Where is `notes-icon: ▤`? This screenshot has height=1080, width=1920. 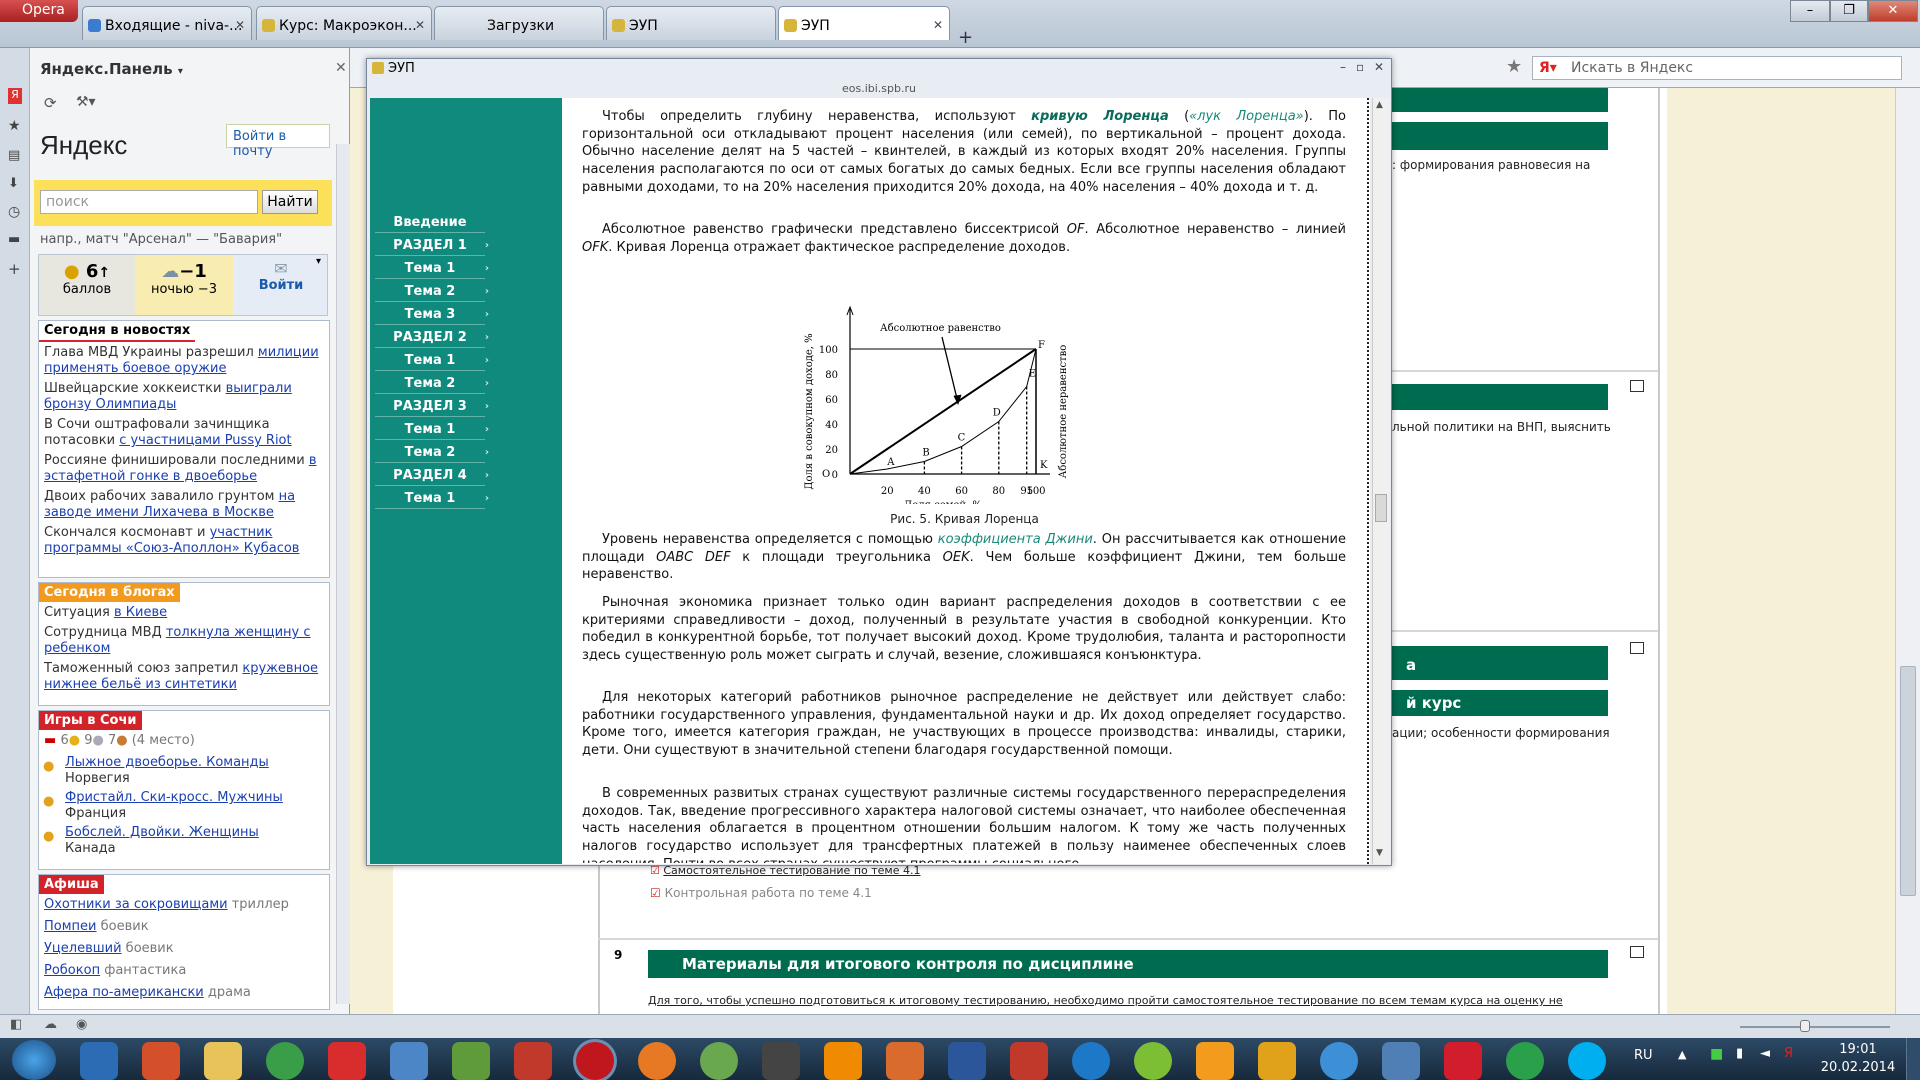 notes-icon: ▤ is located at coordinates (14, 155).